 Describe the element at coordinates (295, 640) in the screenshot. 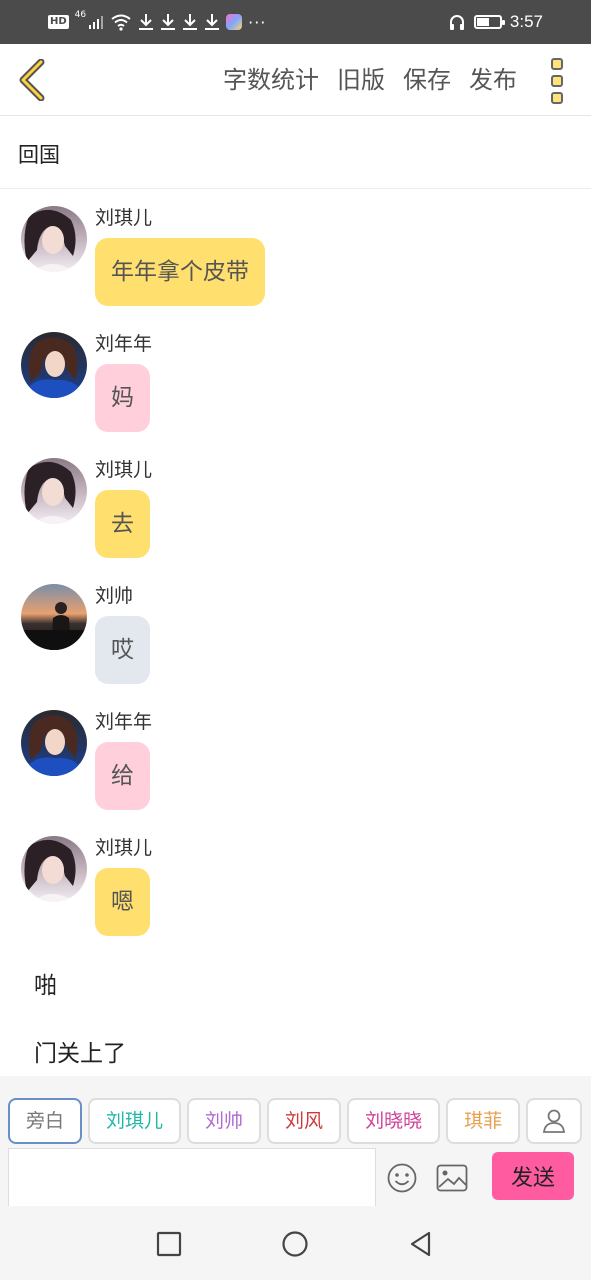

I see `message-item: 刘帅 哎` at that location.